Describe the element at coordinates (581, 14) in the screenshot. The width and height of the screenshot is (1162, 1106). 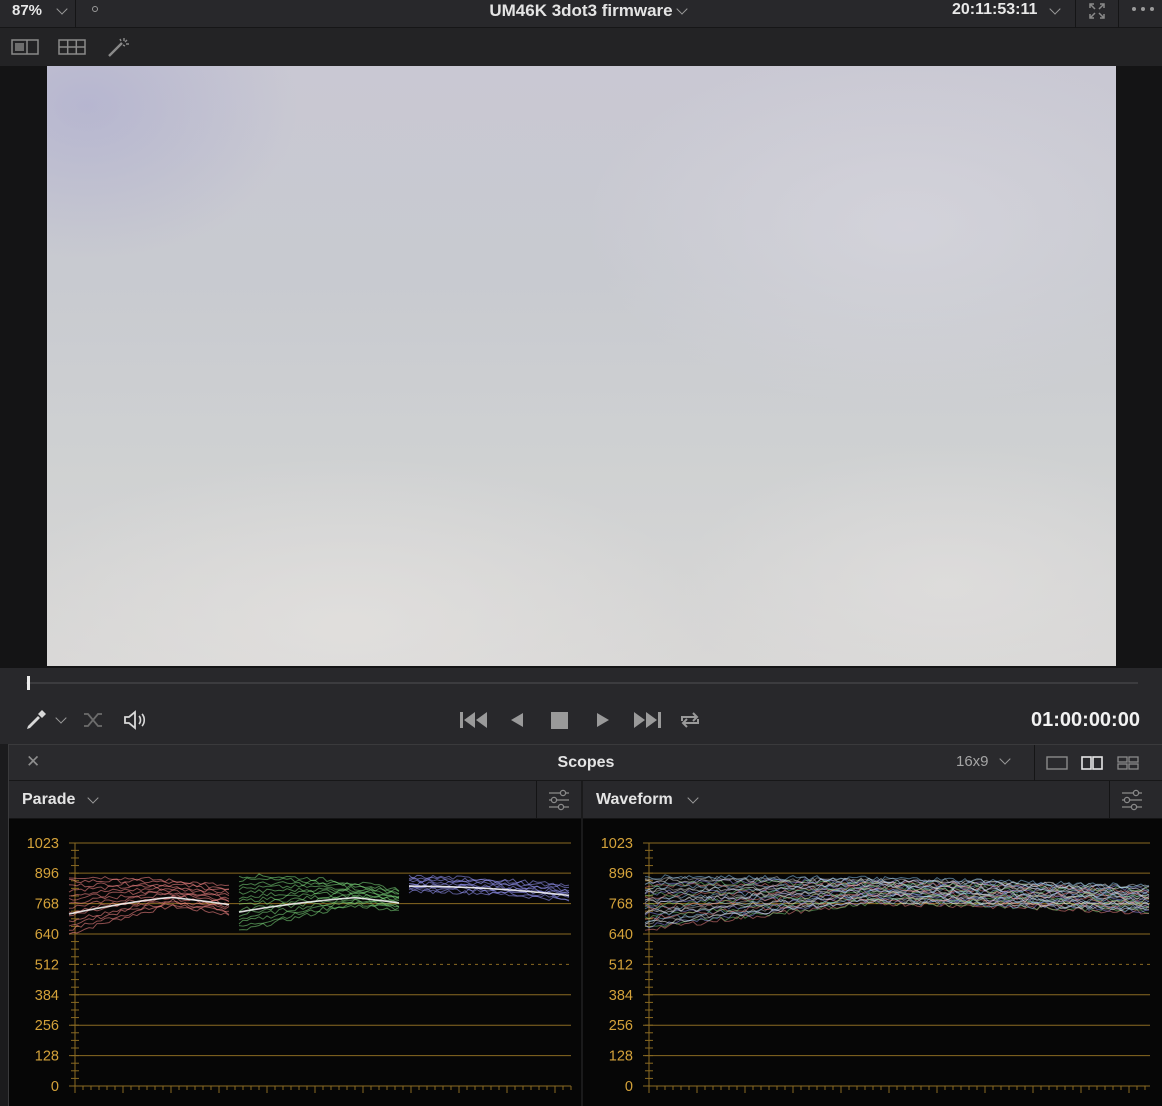
I see `viewer-title-bar: 87% UM46K 3dot3 firmware 20:11:53:11` at that location.